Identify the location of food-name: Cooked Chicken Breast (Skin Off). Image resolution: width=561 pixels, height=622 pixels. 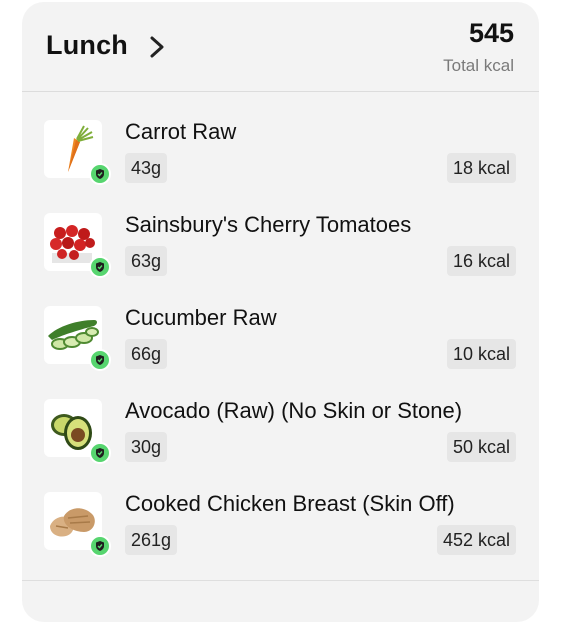
(290, 503).